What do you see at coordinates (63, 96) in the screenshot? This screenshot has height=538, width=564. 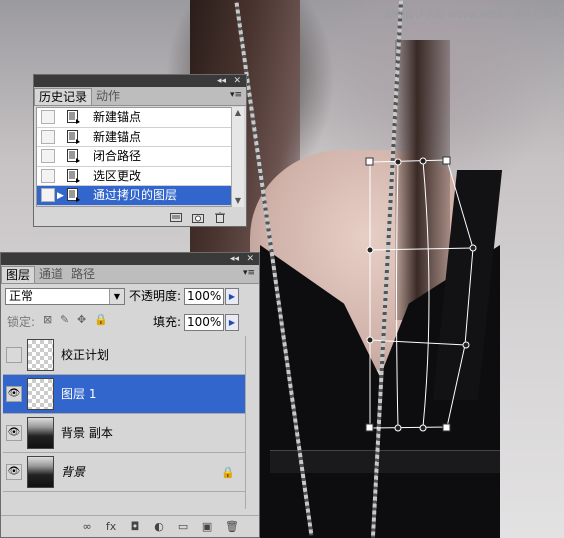 I see `tab-history: 历史记录` at bounding box center [63, 96].